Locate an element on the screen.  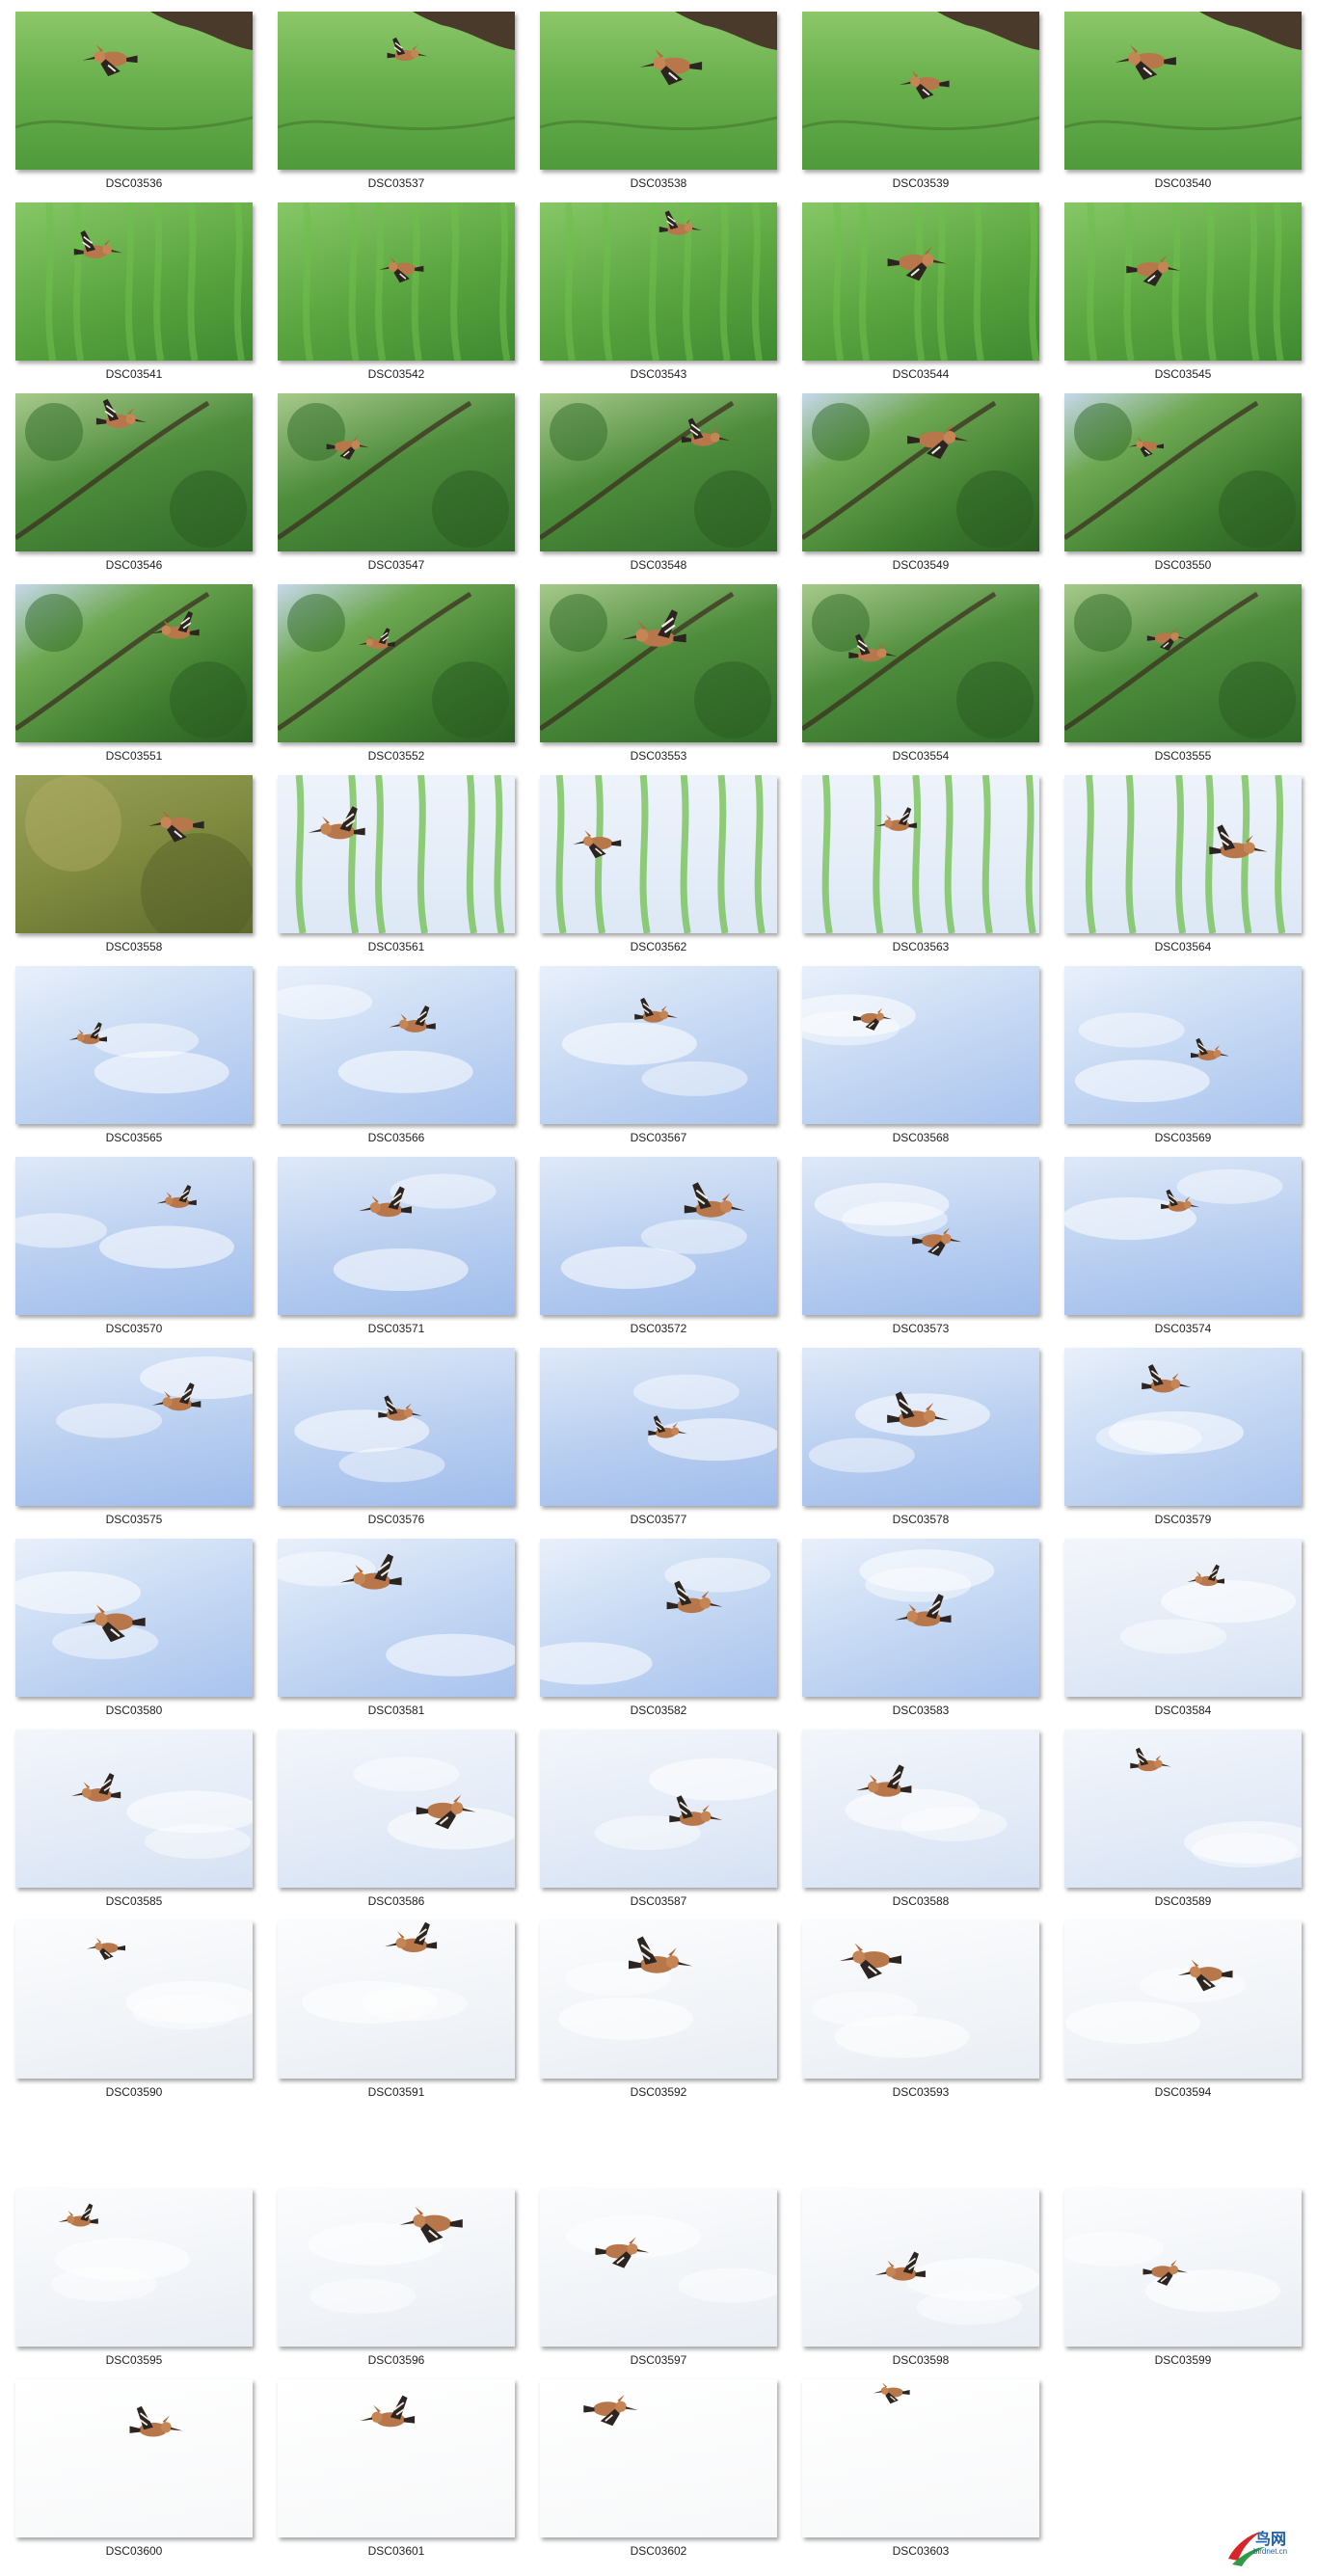
thumbnail-item: DSC03575 is located at coordinates (134, 1439).